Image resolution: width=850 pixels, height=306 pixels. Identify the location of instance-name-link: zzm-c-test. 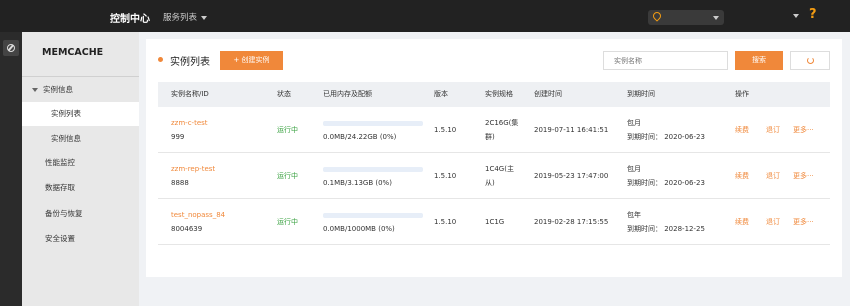
(189, 123).